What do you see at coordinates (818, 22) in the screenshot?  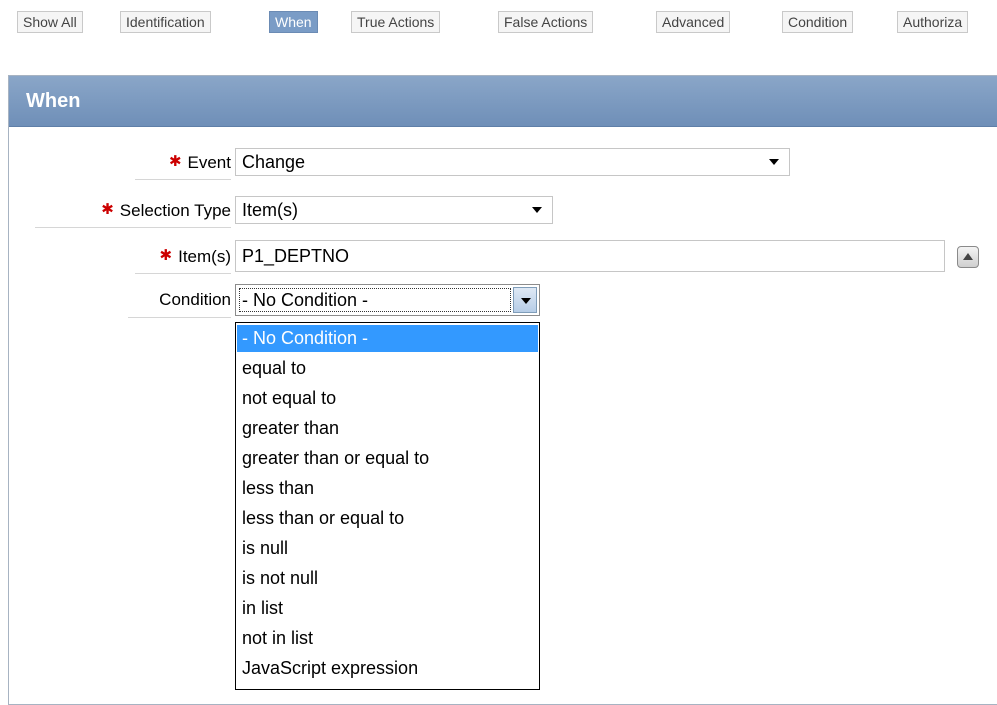 I see `tab-condition: Condition` at bounding box center [818, 22].